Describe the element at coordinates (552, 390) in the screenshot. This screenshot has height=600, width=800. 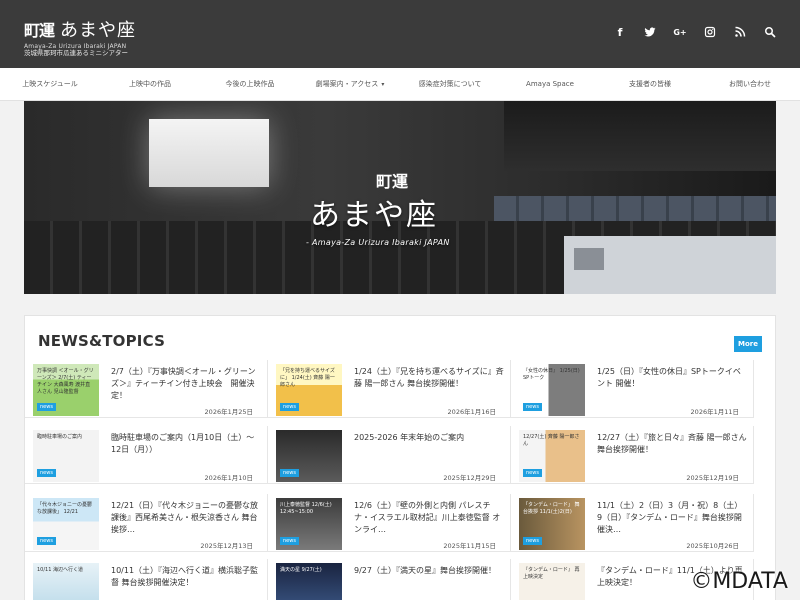
I see `news-thumbnail: 『女性の休日』 1/25(日) SPトーク news` at that location.